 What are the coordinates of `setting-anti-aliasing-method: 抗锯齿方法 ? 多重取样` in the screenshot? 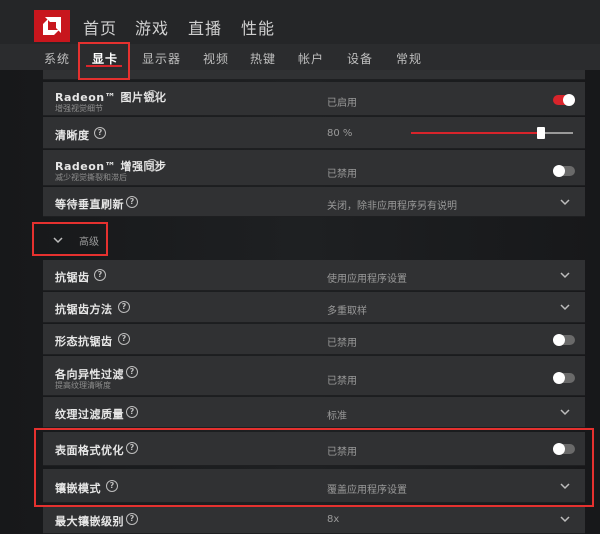 It's located at (314, 307).